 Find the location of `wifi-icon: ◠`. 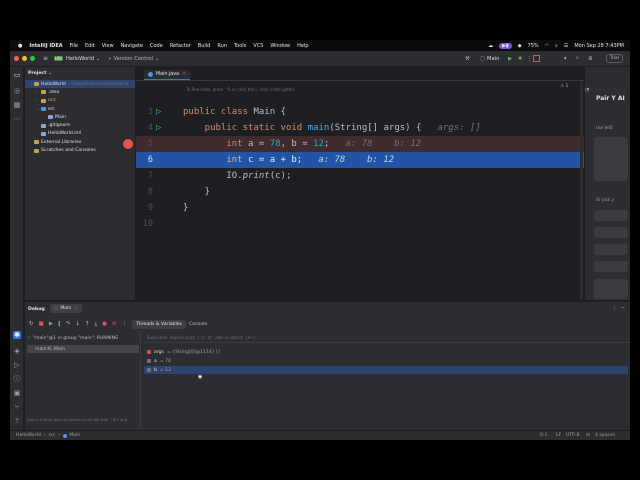

wifi-icon: ◠ is located at coordinates (547, 46).